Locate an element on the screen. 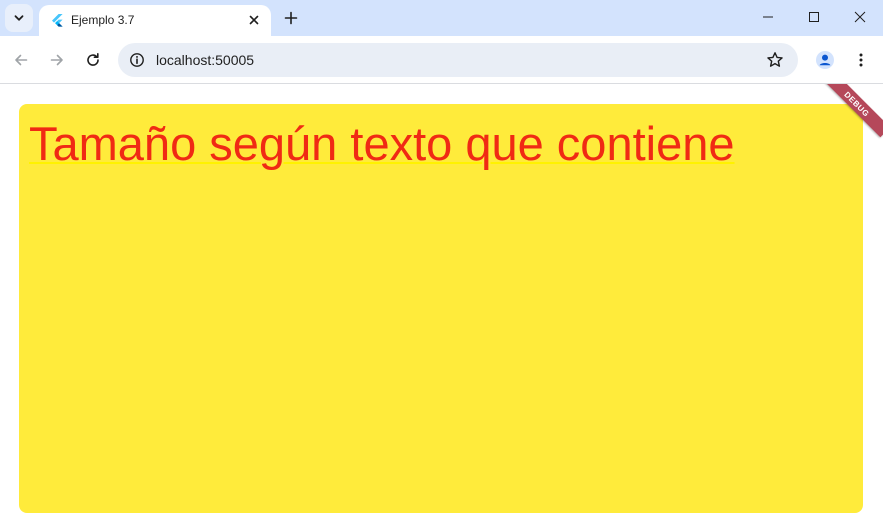 Image resolution: width=883 pixels, height=518 pixels. back-button is located at coordinates (21, 60).